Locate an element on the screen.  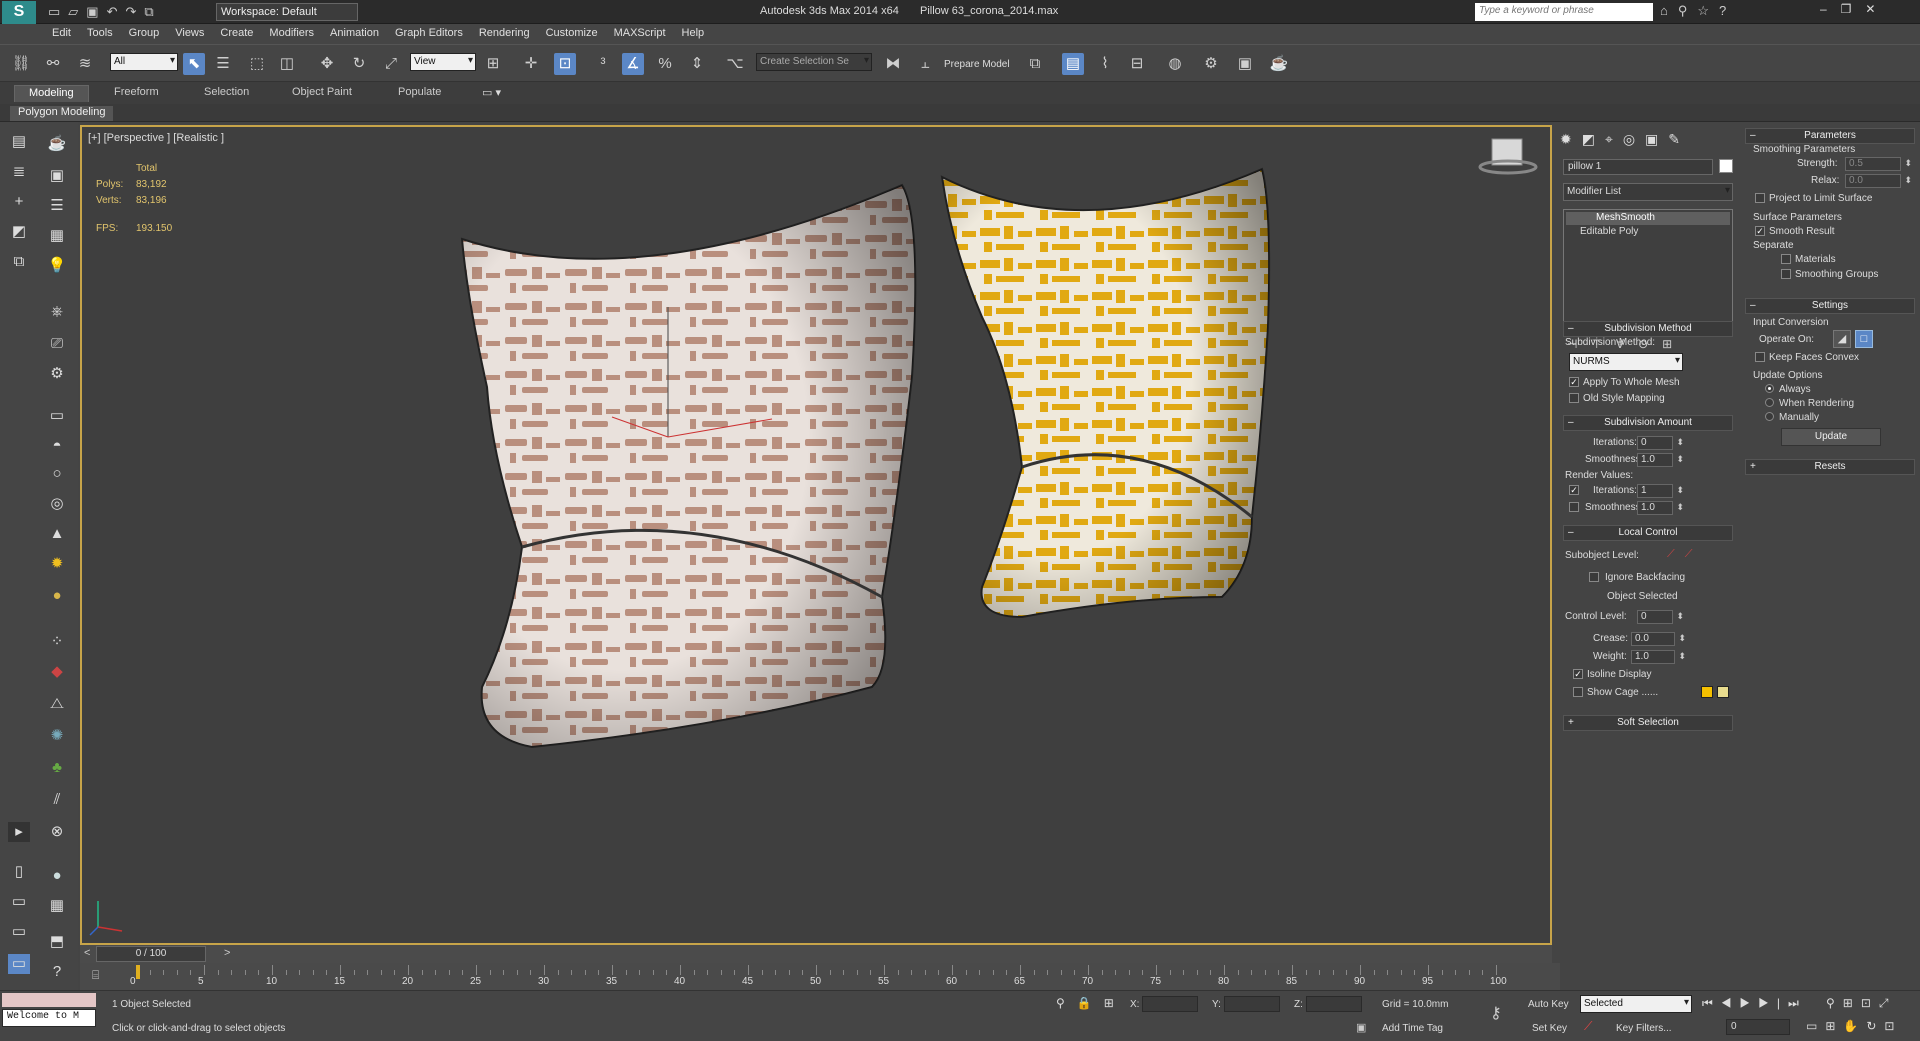
schematic-view-icon: ⊟ is located at coordinates (1137, 64).